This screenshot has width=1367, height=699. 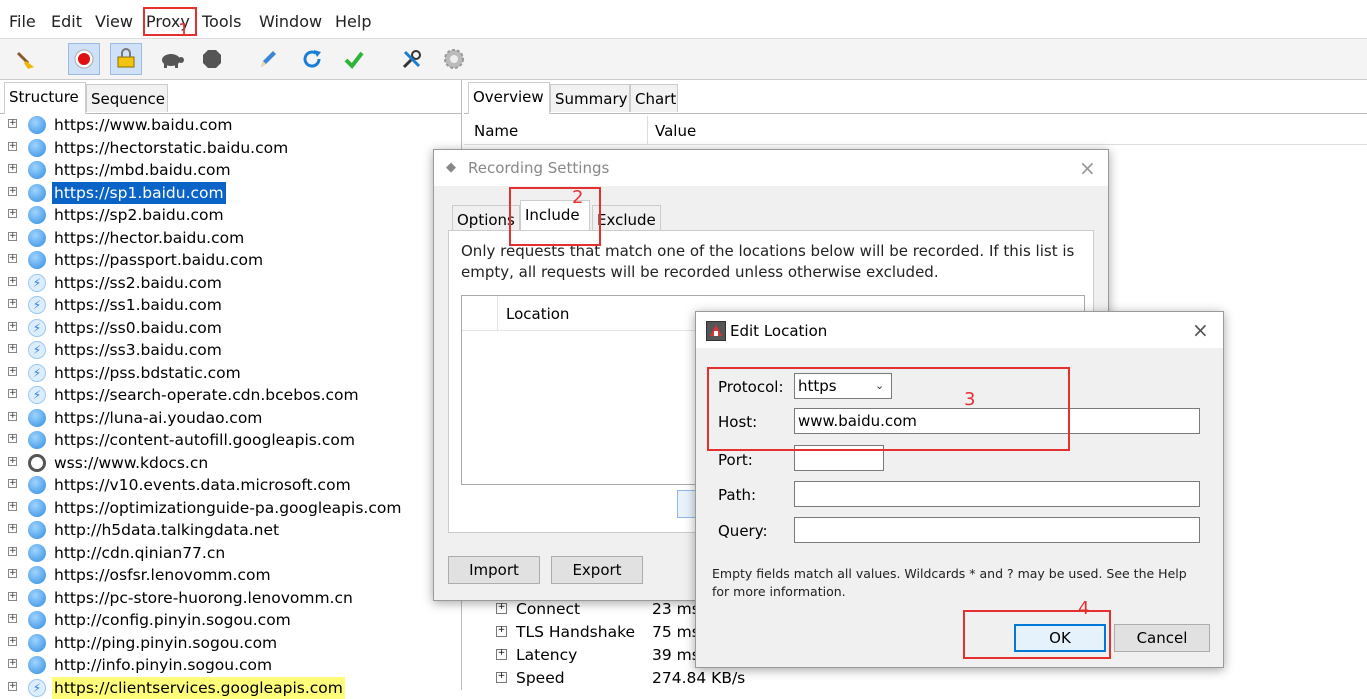 I want to click on cancel-button: Cancel, so click(x=1162, y=638).